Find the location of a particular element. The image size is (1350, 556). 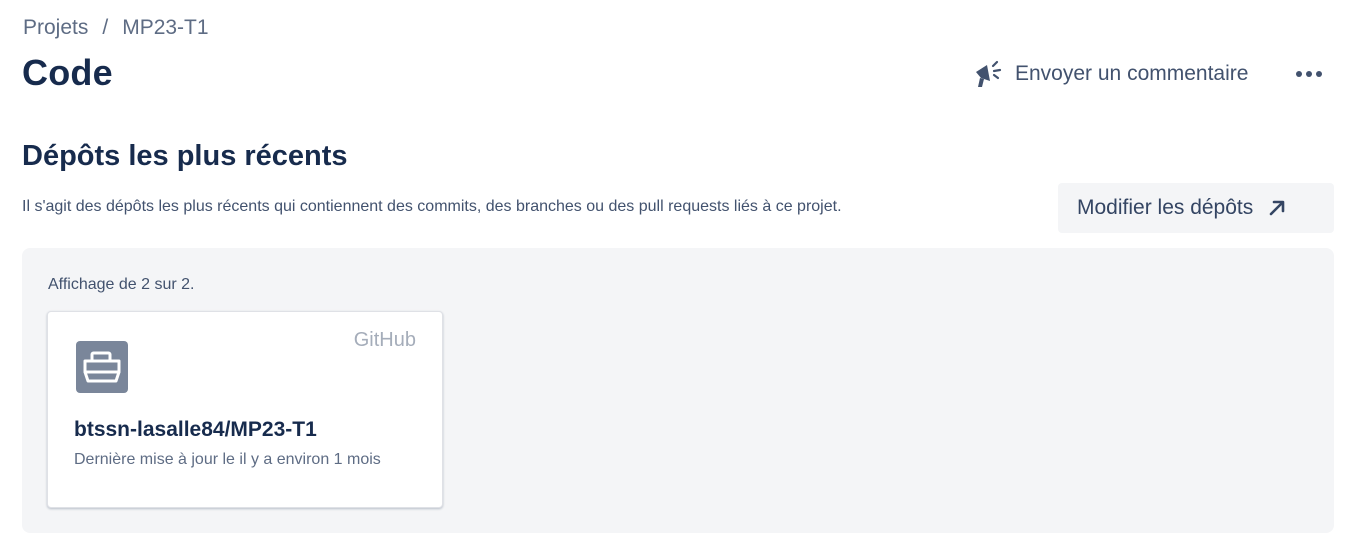

repository-name: btssn-lasalle84/MP23-T1 is located at coordinates (195, 429).